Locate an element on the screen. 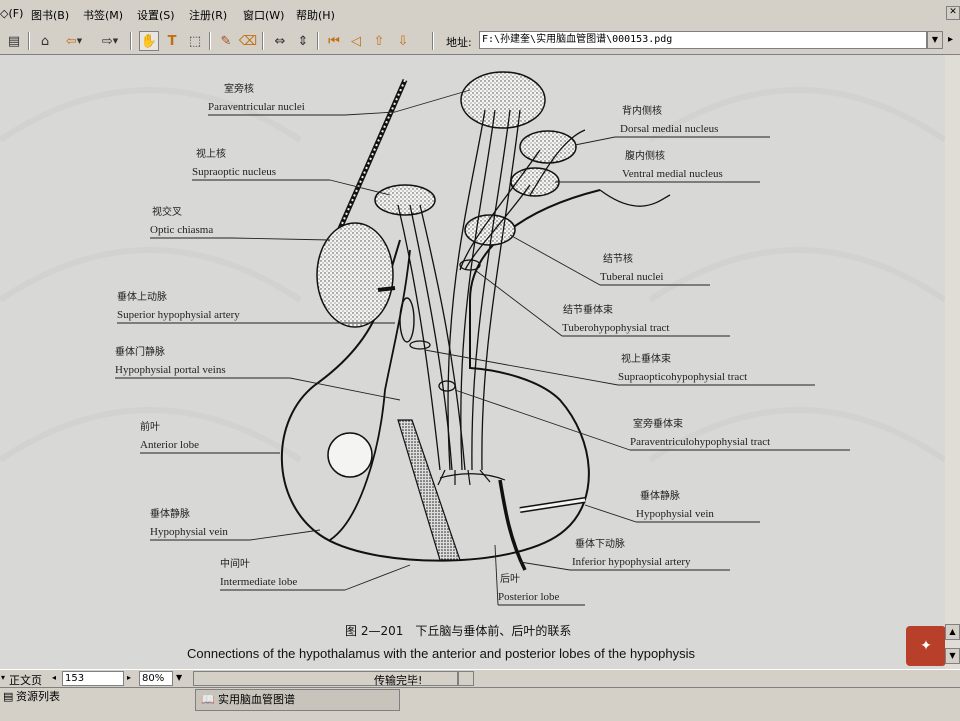  label-cn-paraventriculohypophysial: 室旁垂体束 is located at coordinates (658, 423).